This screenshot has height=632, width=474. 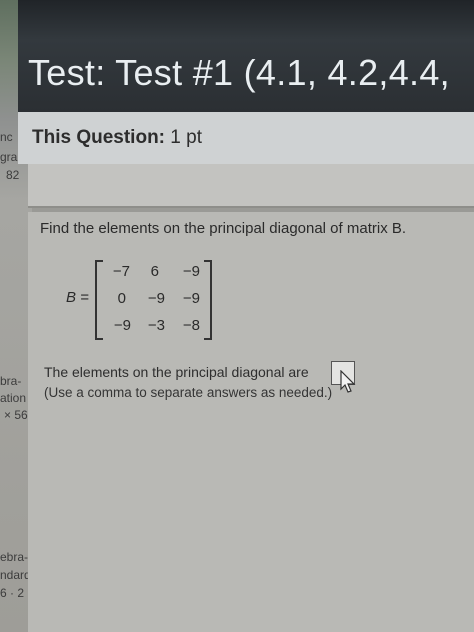 What do you see at coordinates (348, 381) in the screenshot?
I see `mouse-pointer-icon` at bounding box center [348, 381].